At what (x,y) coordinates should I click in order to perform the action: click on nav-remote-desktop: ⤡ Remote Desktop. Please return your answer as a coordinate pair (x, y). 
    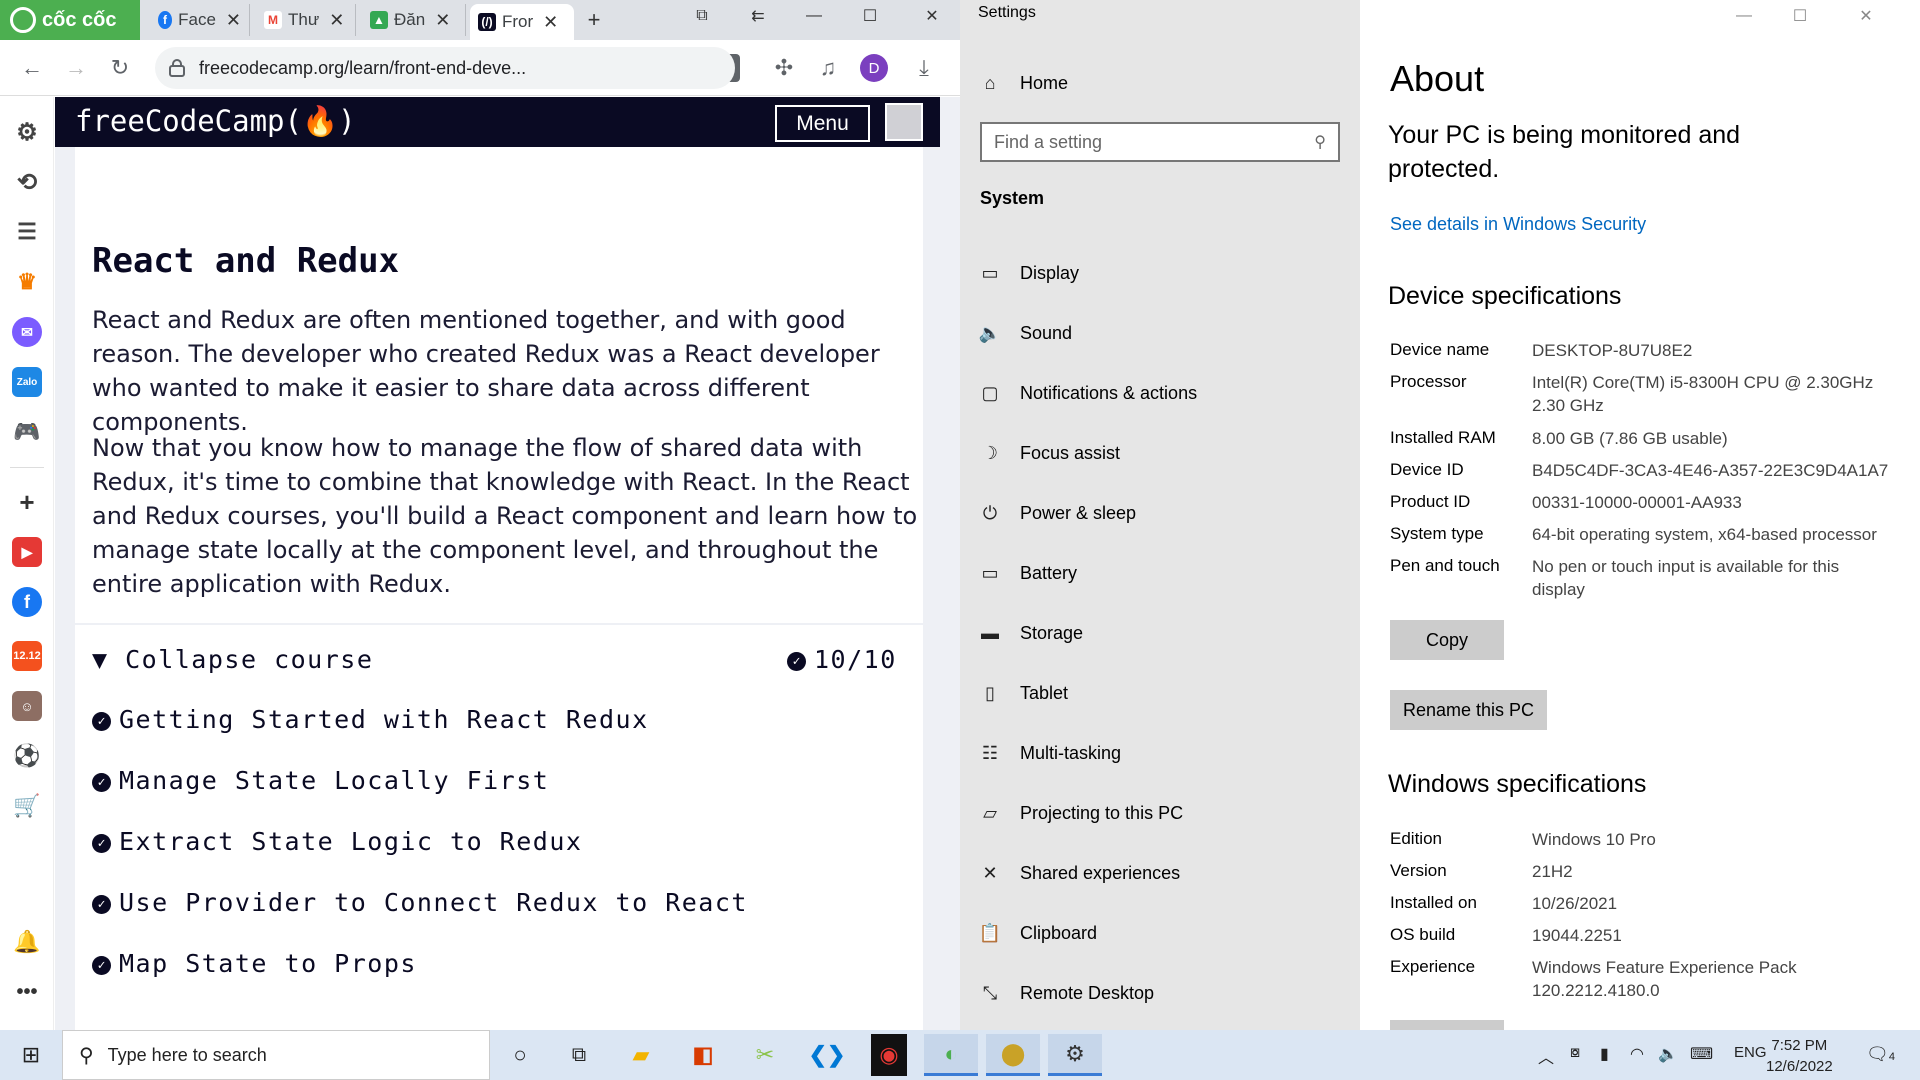
    Looking at the image, I should click on (1066, 993).